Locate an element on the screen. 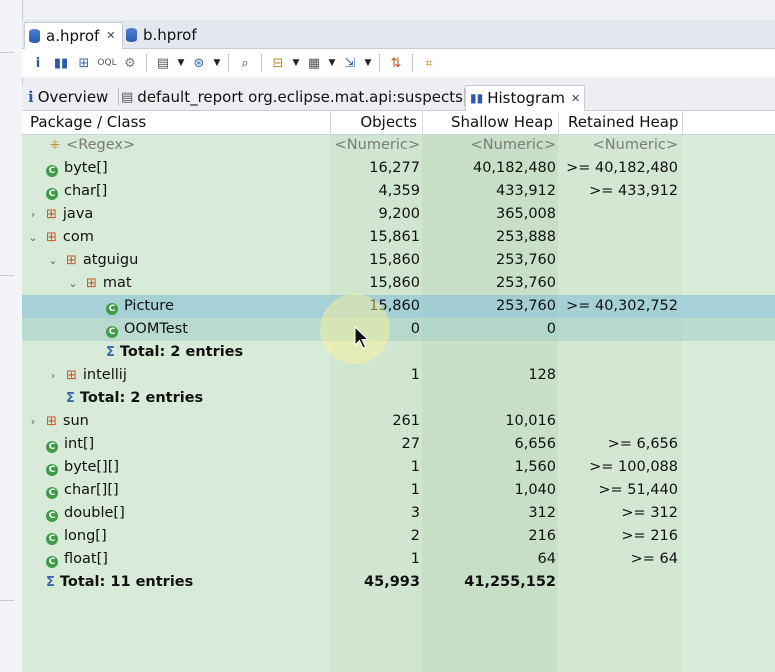 The width and height of the screenshot is (775, 672). column-header-retained-heap: Retained Heap is located at coordinates (623, 122).